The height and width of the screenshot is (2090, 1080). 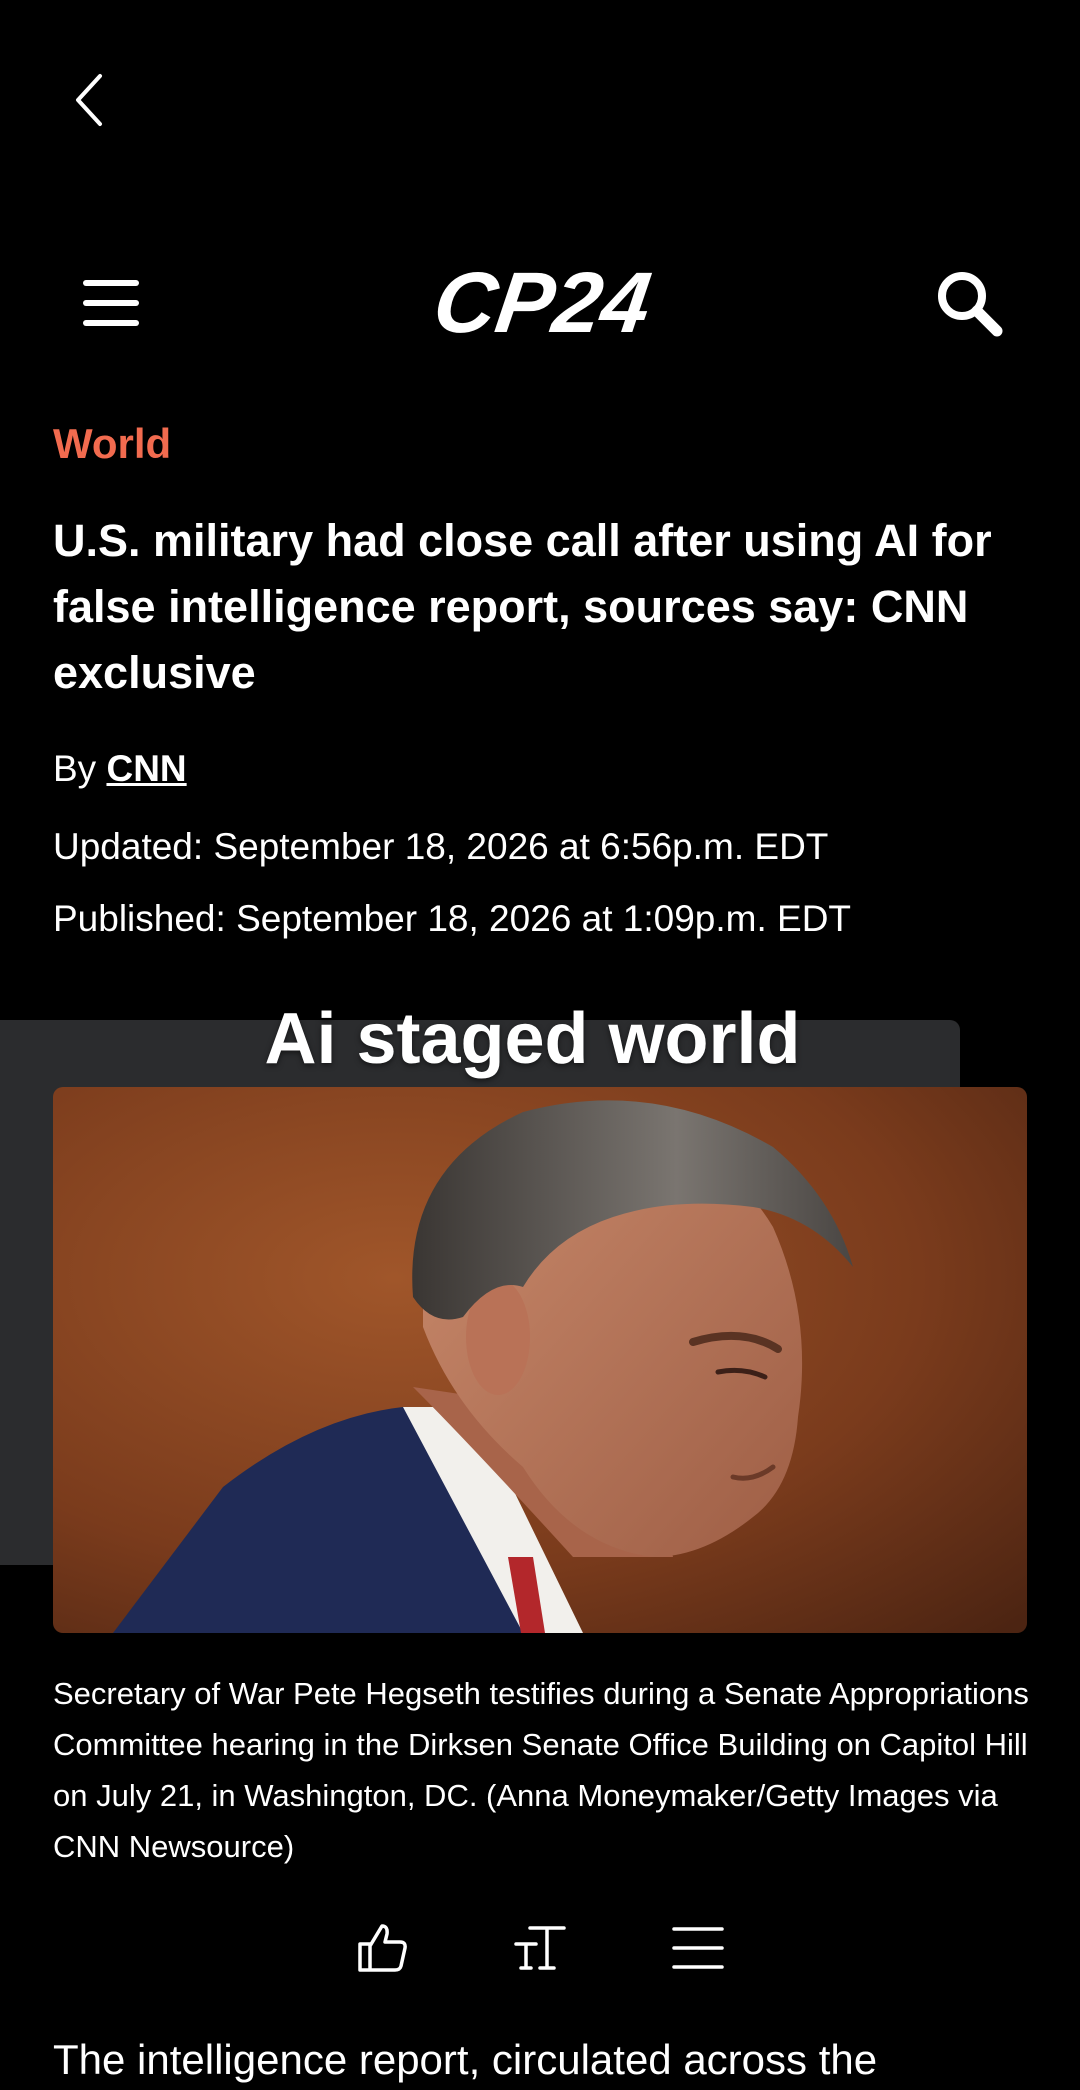 I want to click on text-size-button, so click(x=540, y=1948).